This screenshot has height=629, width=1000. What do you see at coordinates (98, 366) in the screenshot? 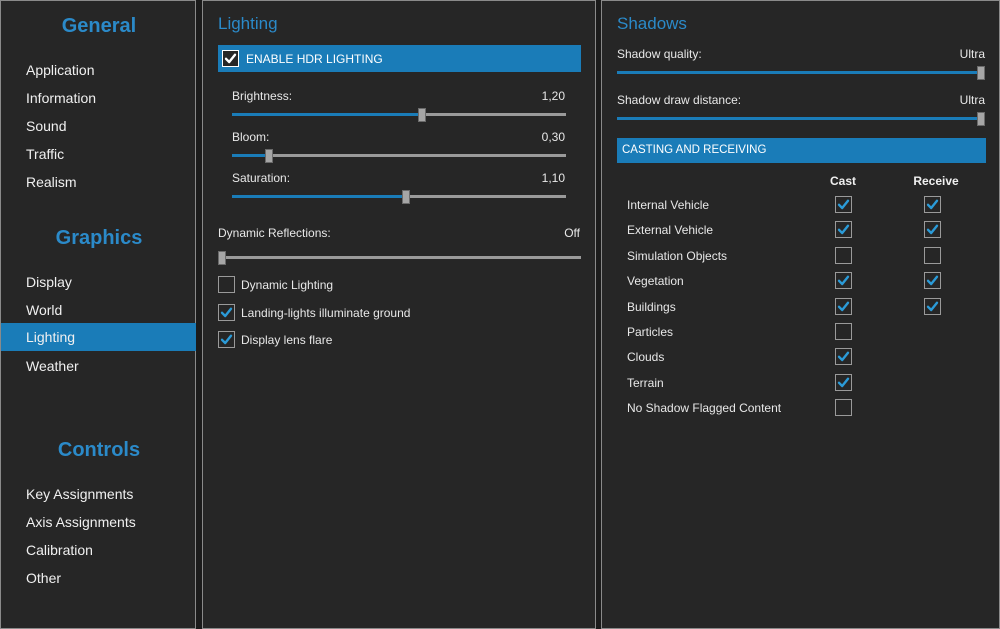
I see `sidebar-item-weather: Weather` at bounding box center [98, 366].